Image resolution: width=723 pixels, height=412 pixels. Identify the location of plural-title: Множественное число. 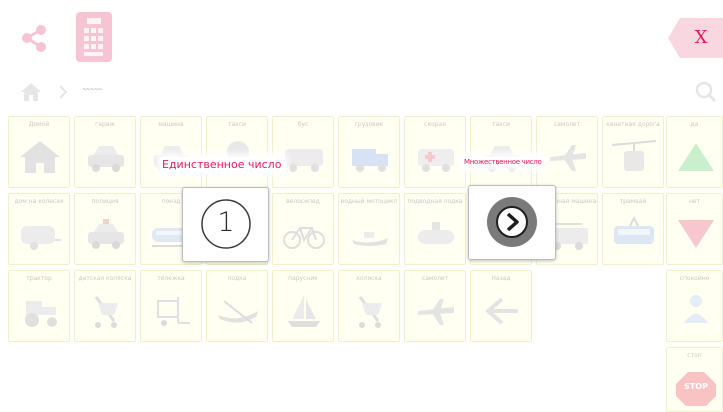
(503, 162).